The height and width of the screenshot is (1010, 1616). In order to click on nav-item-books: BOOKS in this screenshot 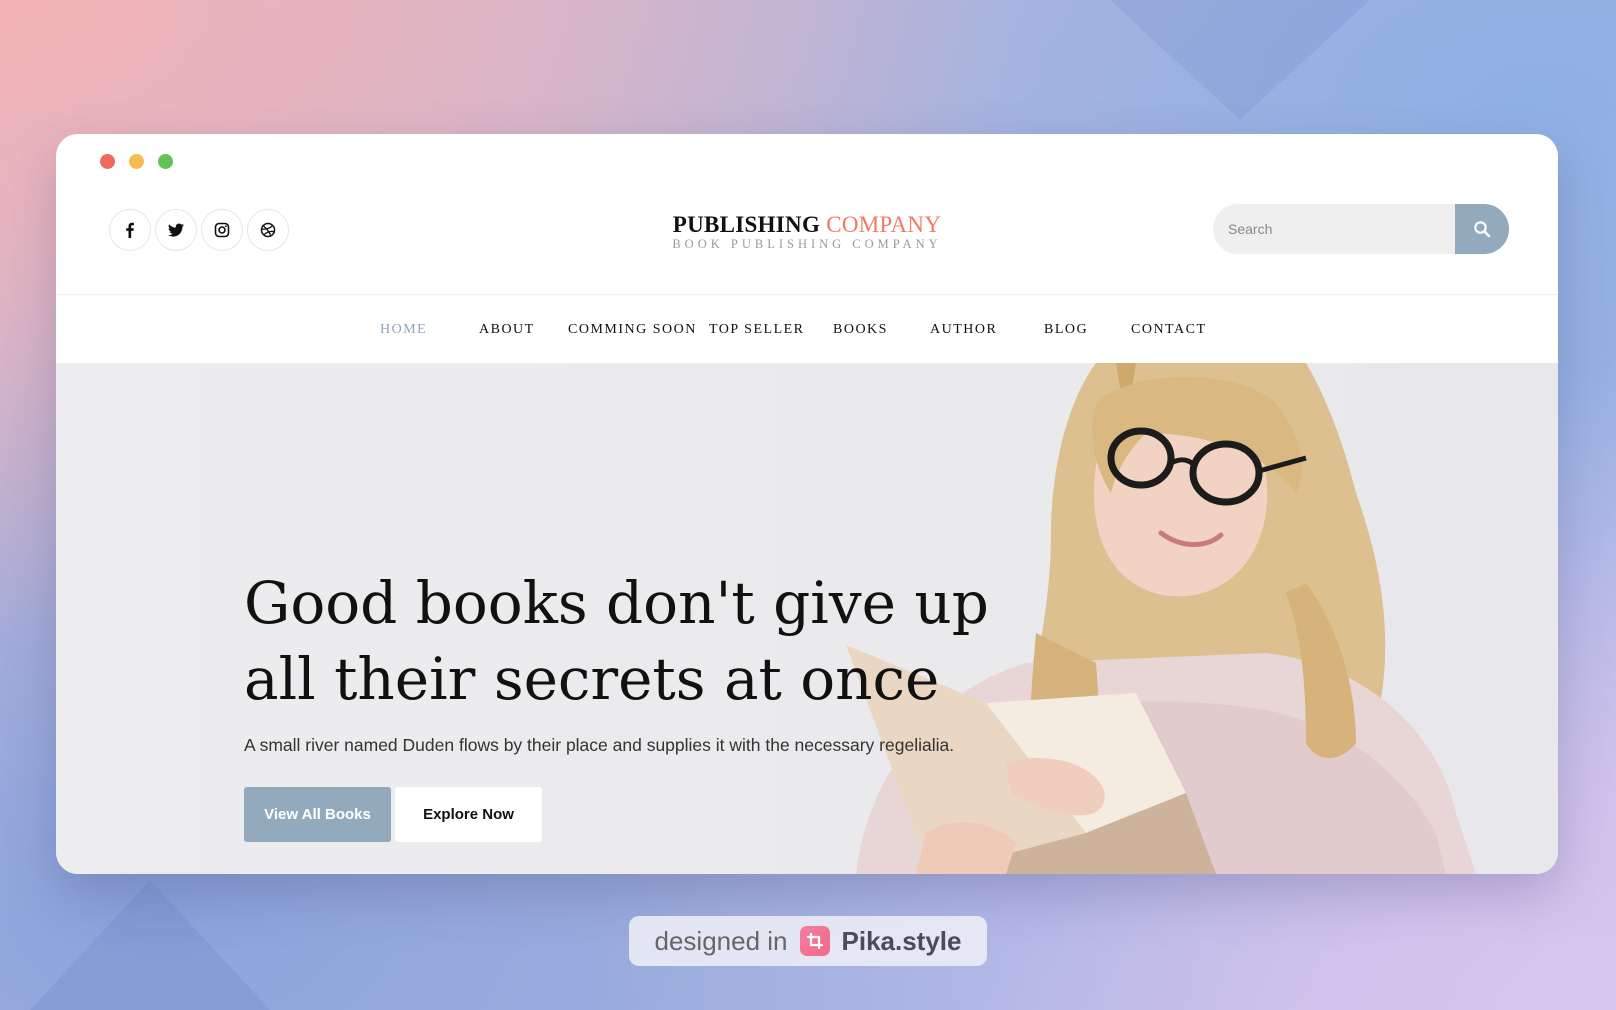, I will do `click(860, 329)`.